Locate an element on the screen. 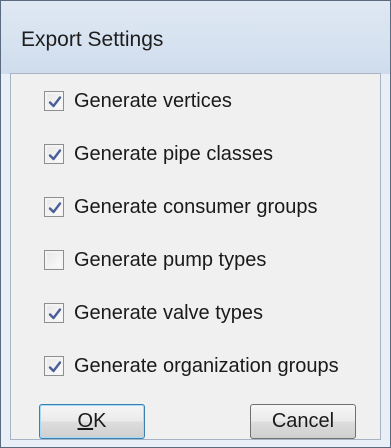 This screenshot has height=448, width=391. ok-button: OK is located at coordinates (92, 421).